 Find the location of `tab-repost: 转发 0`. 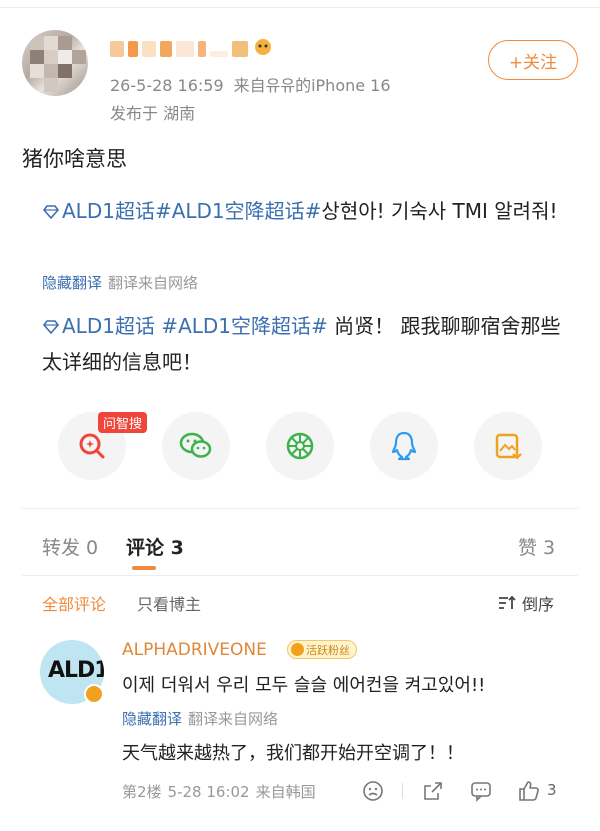

tab-repost: 转发 0 is located at coordinates (70, 546).